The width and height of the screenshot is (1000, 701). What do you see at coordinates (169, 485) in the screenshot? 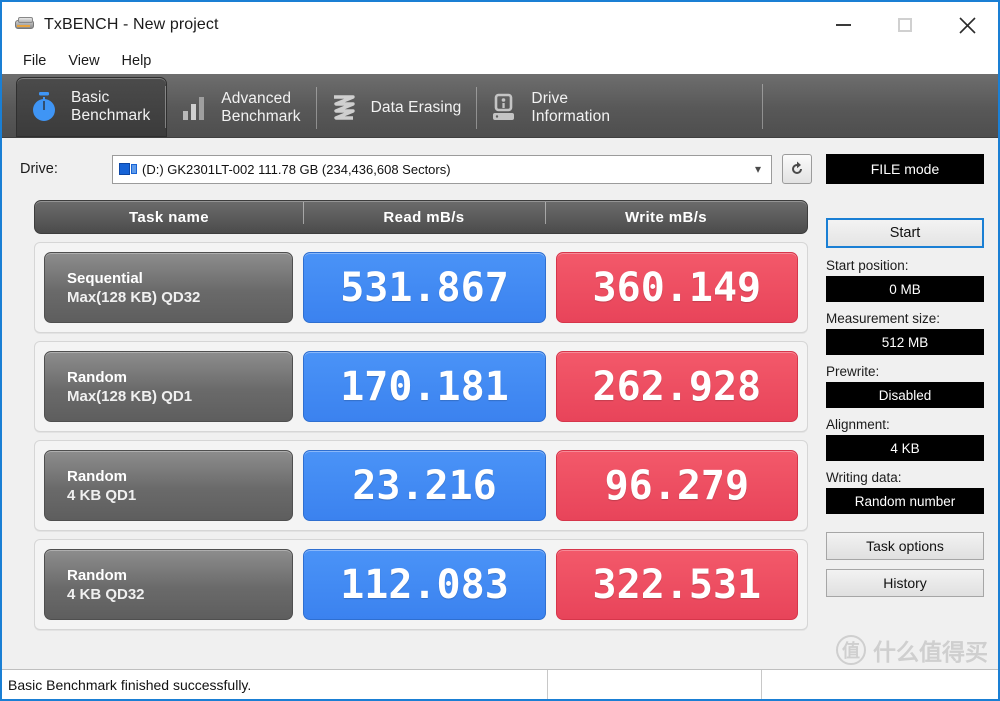
I see `task-cell: Random 4 KB QD1` at bounding box center [169, 485].